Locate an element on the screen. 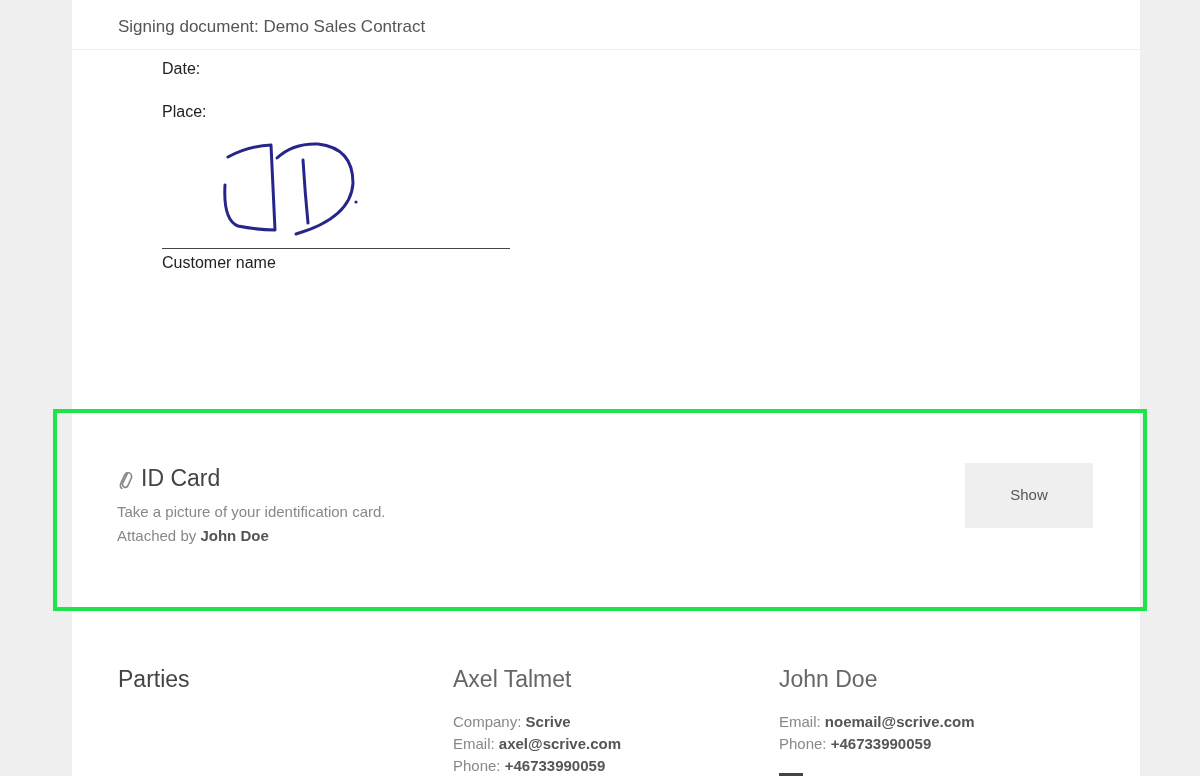 The image size is (1200, 776). show-button: Show is located at coordinates (1029, 495).